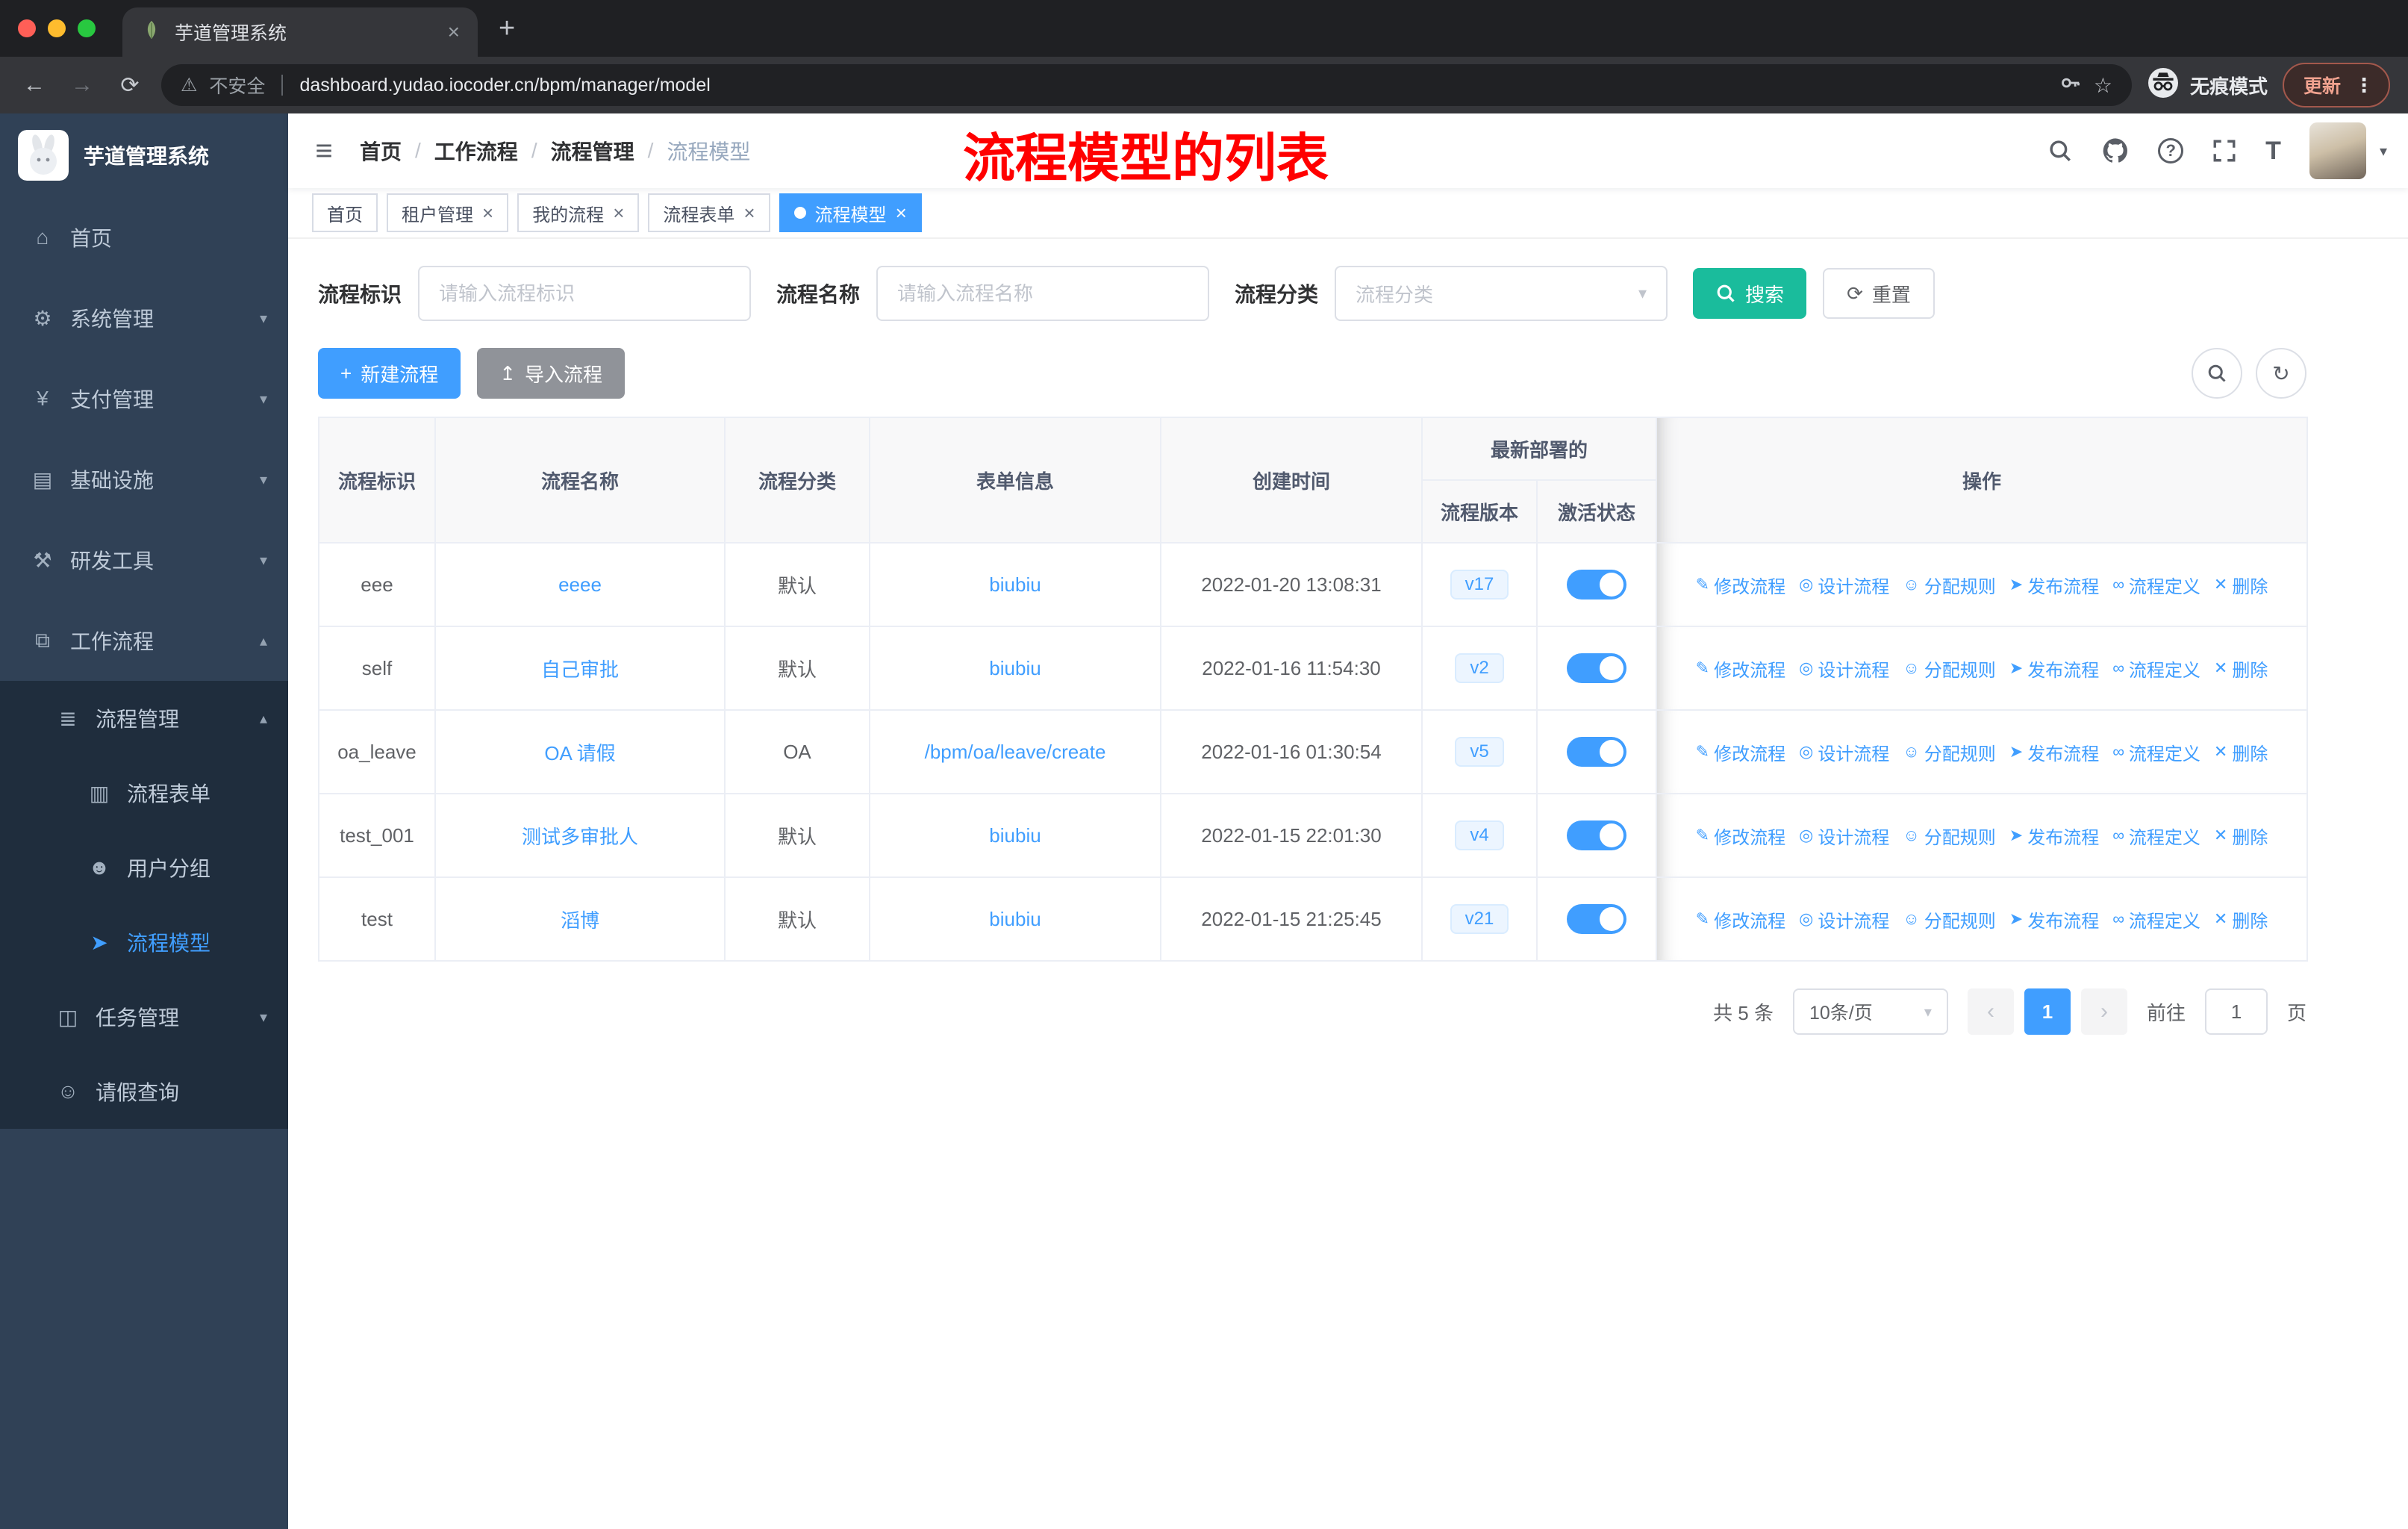 This screenshot has height=1529, width=2408. I want to click on process-id-input, so click(585, 293).